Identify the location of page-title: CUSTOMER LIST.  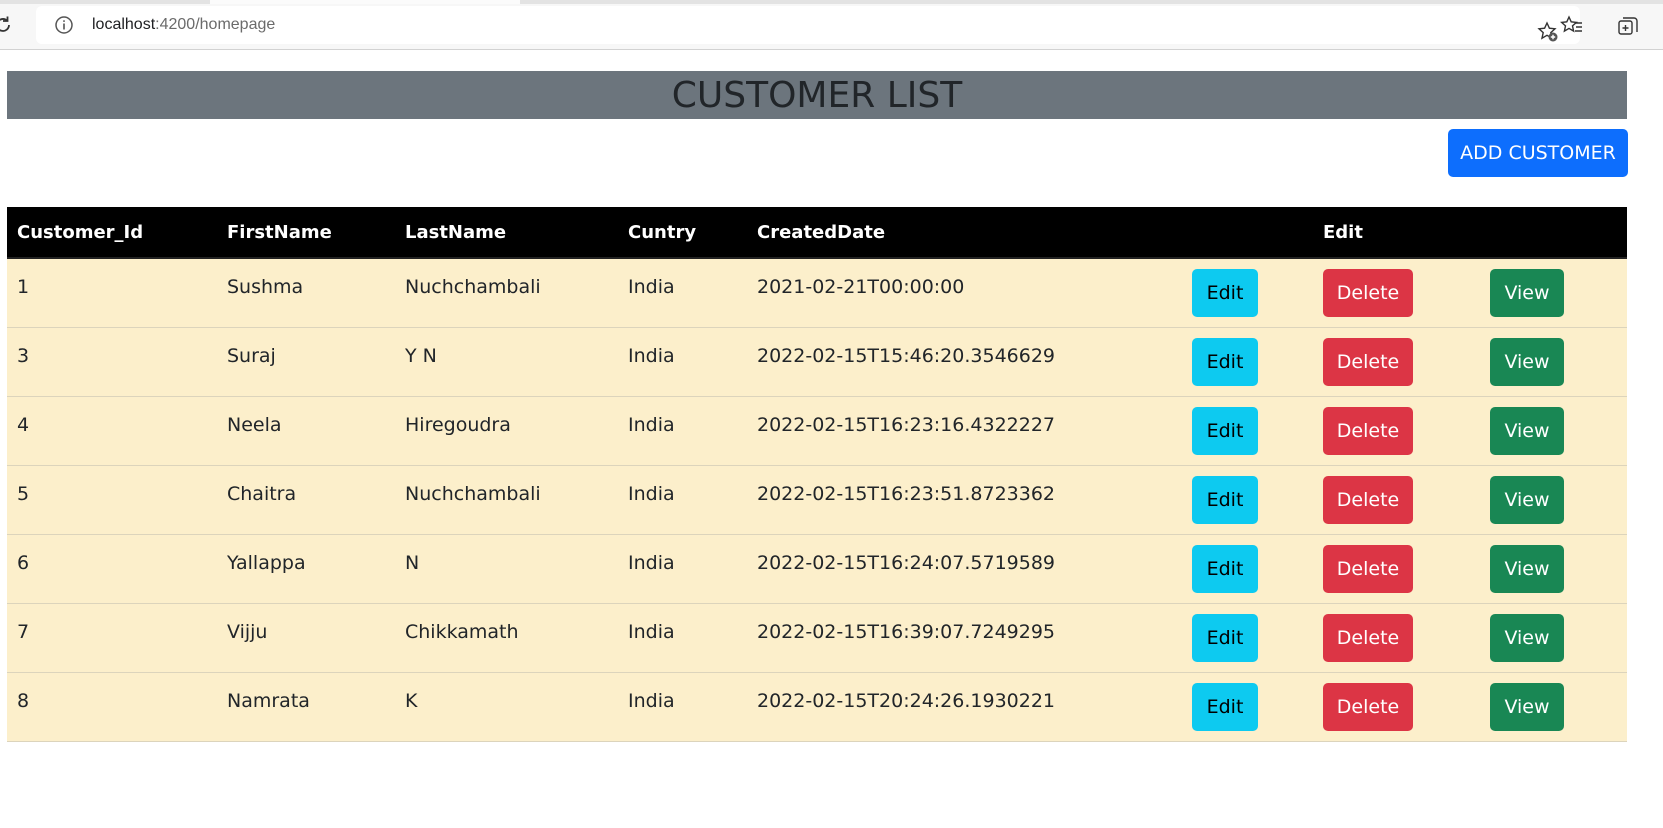
(817, 95).